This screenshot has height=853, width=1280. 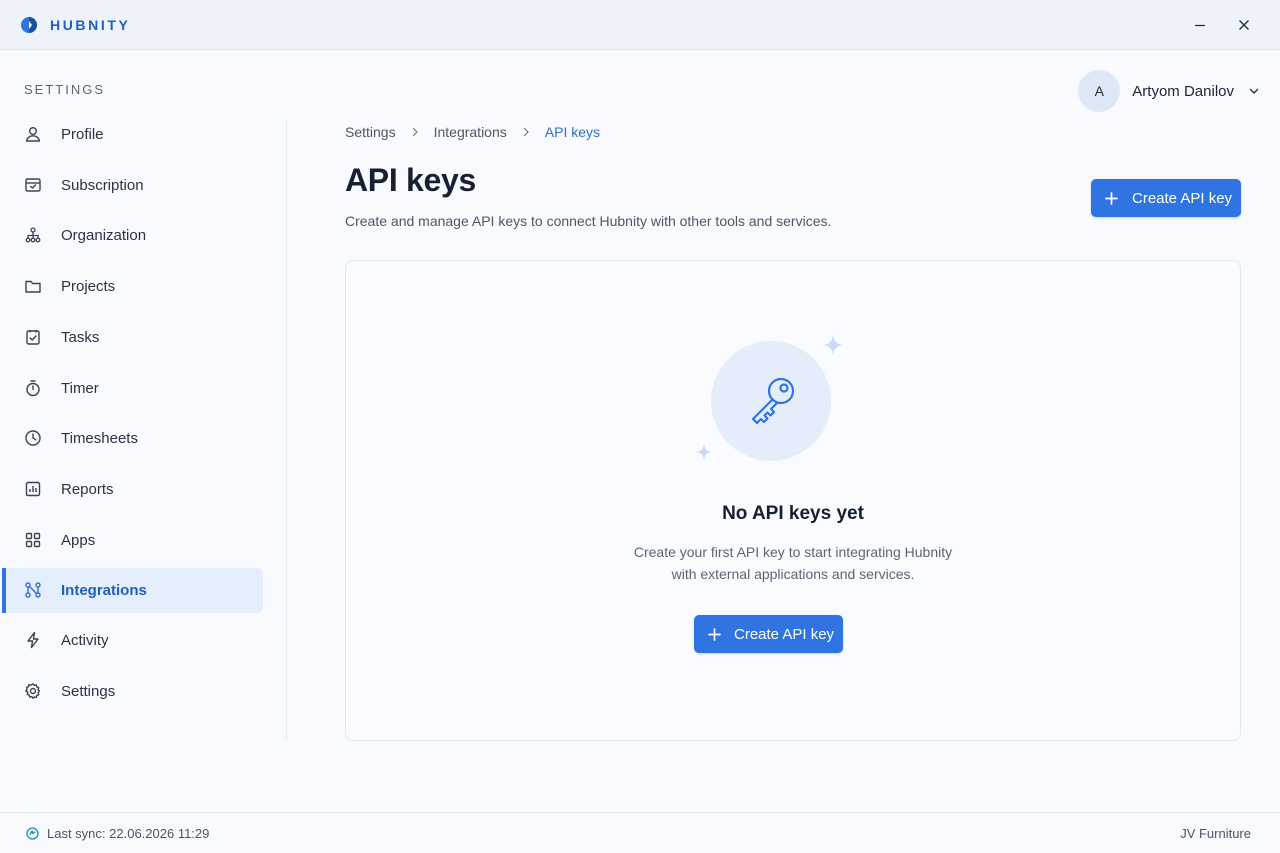 I want to click on gear-icon, so click(x=33, y=691).